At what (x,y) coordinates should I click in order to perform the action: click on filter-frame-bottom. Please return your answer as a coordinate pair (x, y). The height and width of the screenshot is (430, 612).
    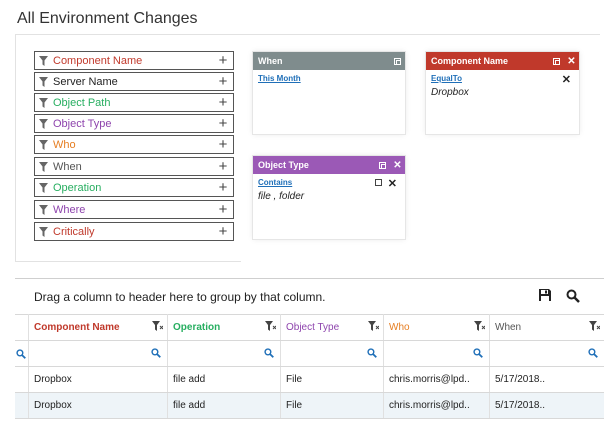
    Looking at the image, I should click on (128, 261).